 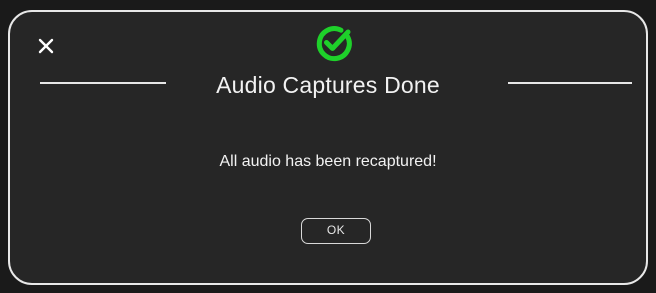 What do you see at coordinates (336, 231) in the screenshot?
I see `ok-button: OK` at bounding box center [336, 231].